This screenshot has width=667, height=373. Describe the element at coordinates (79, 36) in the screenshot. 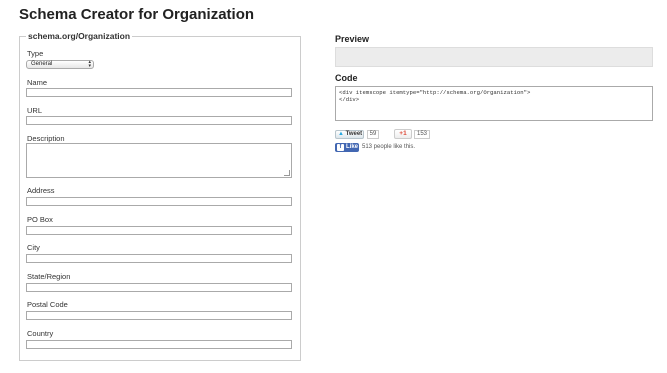

I see `form-legend: schema.org/Organization` at that location.